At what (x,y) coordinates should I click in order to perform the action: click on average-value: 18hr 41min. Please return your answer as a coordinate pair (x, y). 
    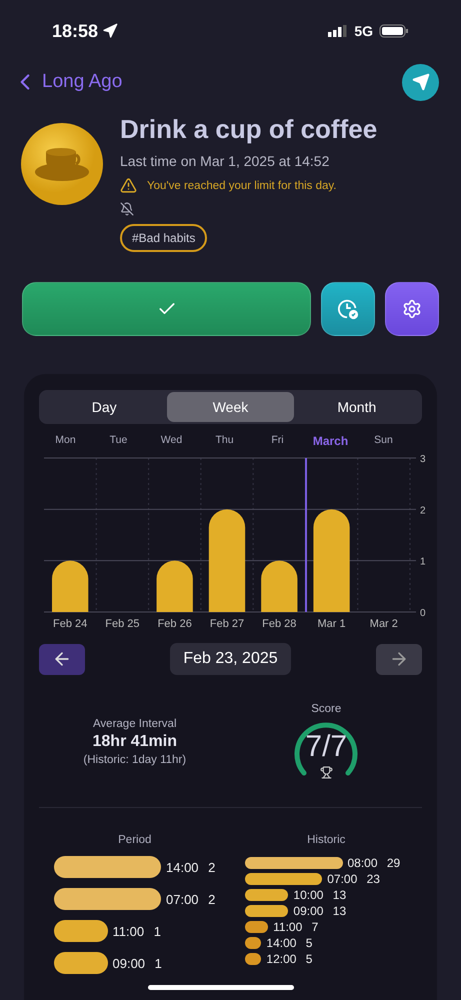
    Looking at the image, I should click on (134, 742).